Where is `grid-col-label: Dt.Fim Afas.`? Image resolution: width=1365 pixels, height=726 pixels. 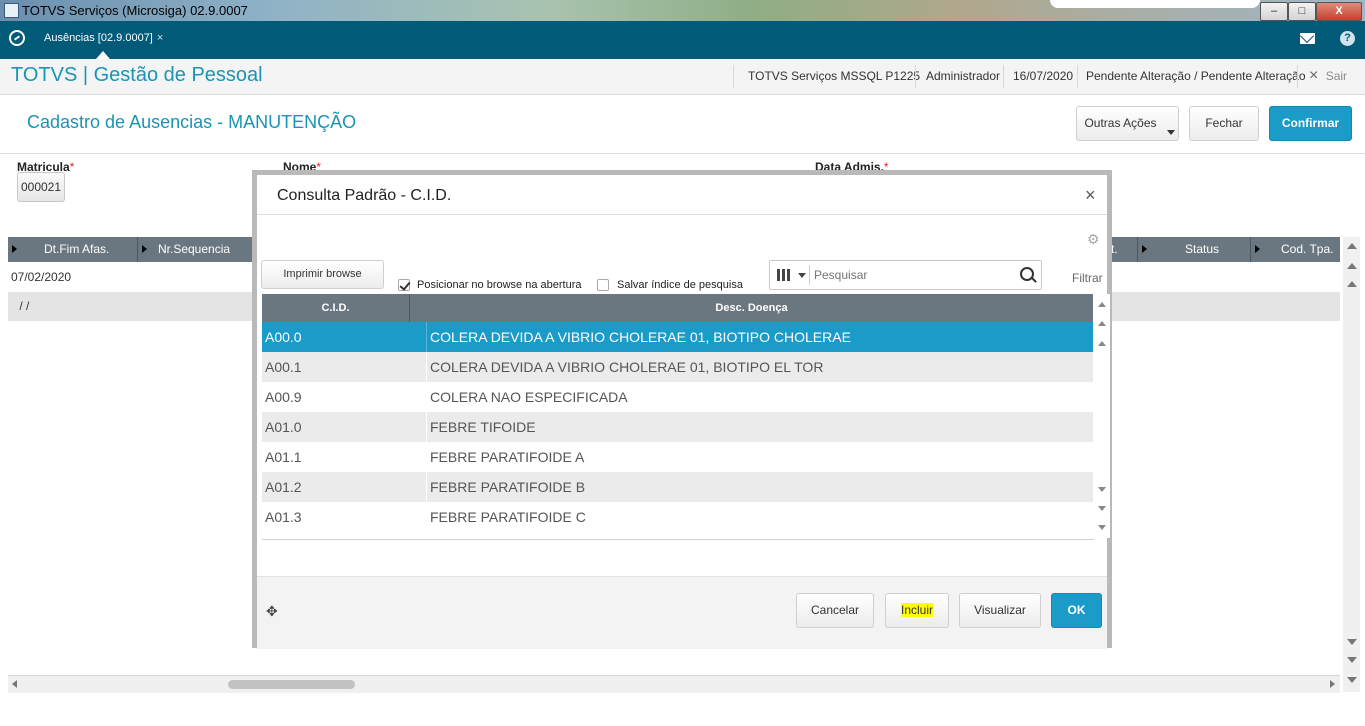 grid-col-label: Dt.Fim Afas. is located at coordinates (77, 249).